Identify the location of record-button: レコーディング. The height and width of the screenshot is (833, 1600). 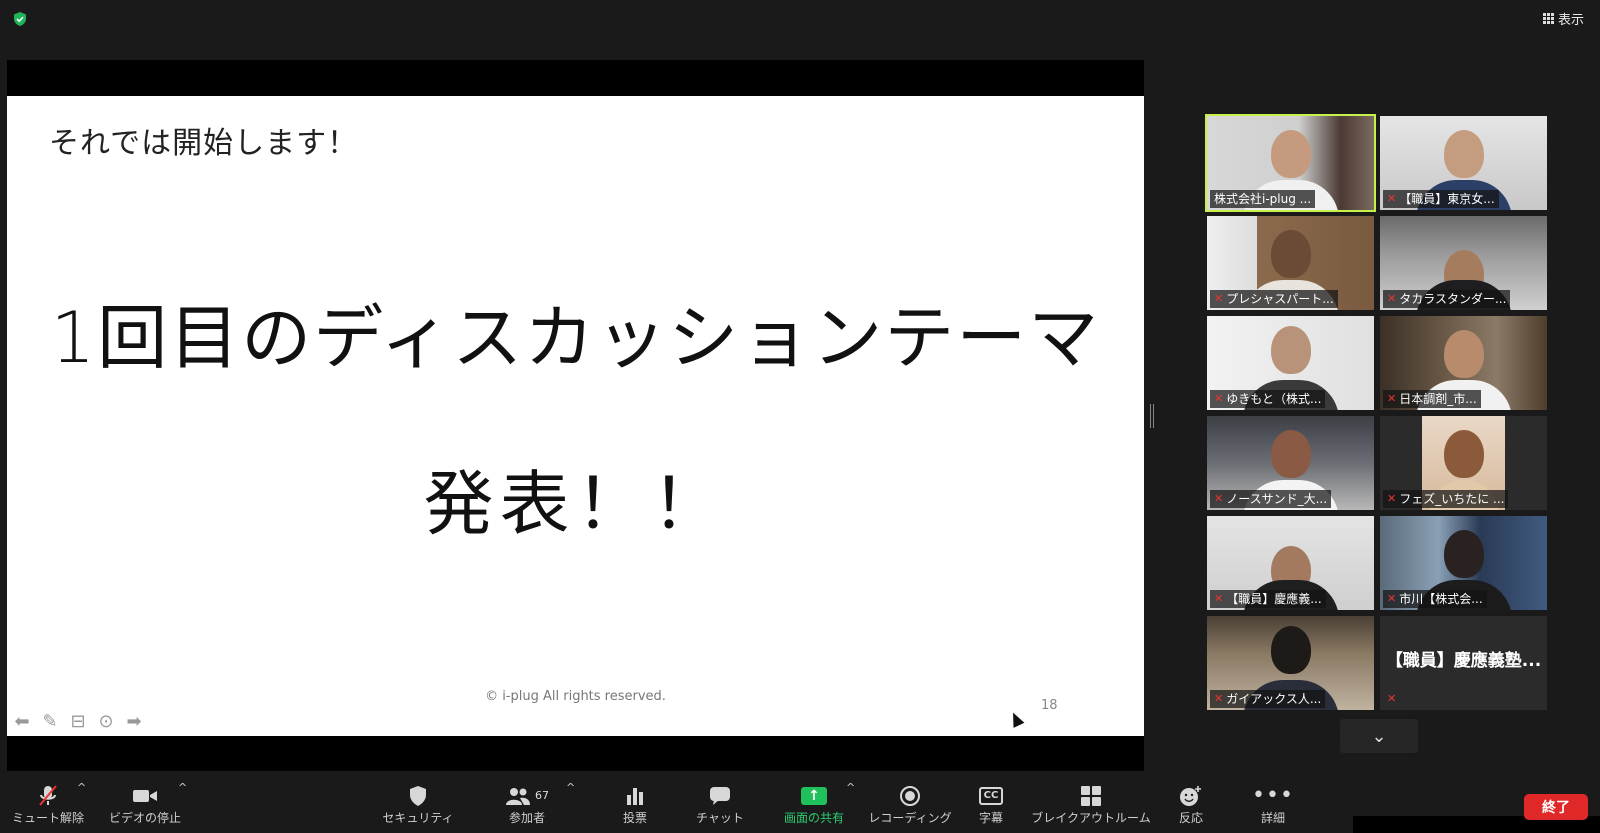
(910, 805).